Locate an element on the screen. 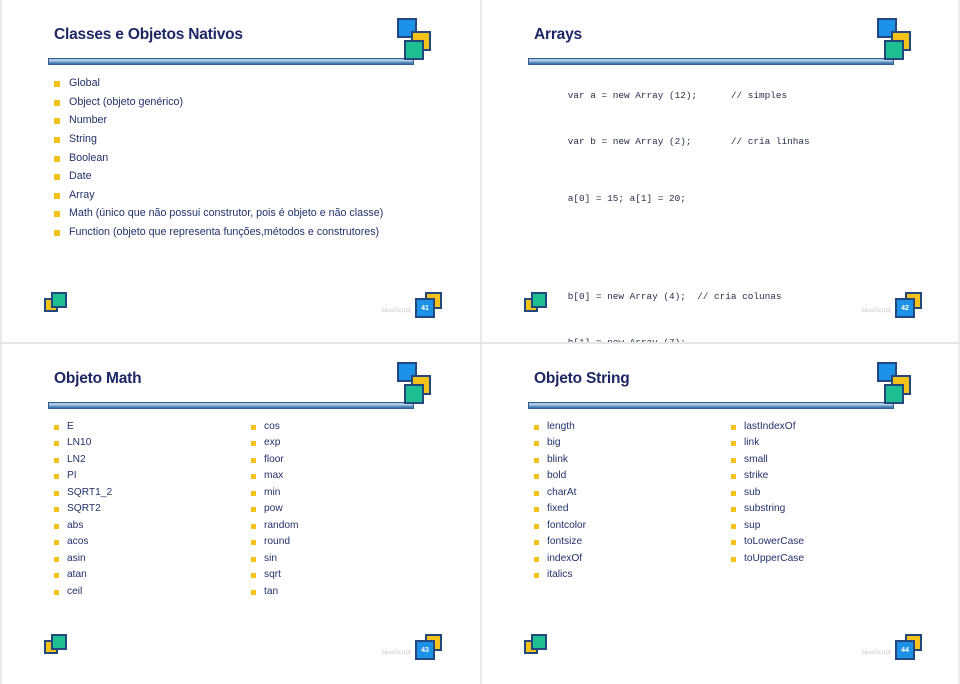  list-item: small is located at coordinates (826, 459).